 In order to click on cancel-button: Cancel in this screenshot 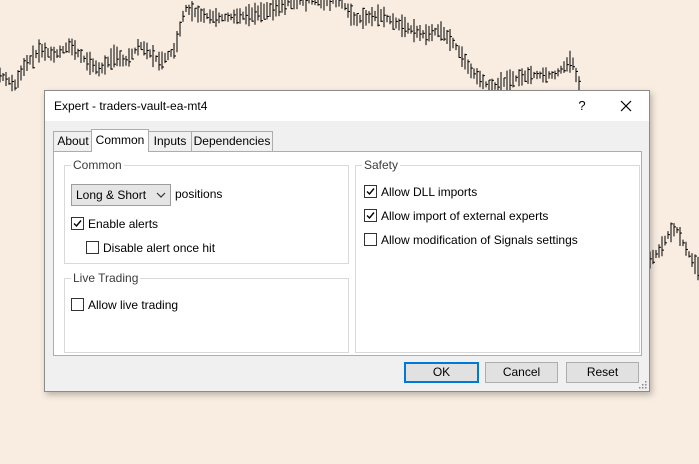, I will do `click(521, 372)`.